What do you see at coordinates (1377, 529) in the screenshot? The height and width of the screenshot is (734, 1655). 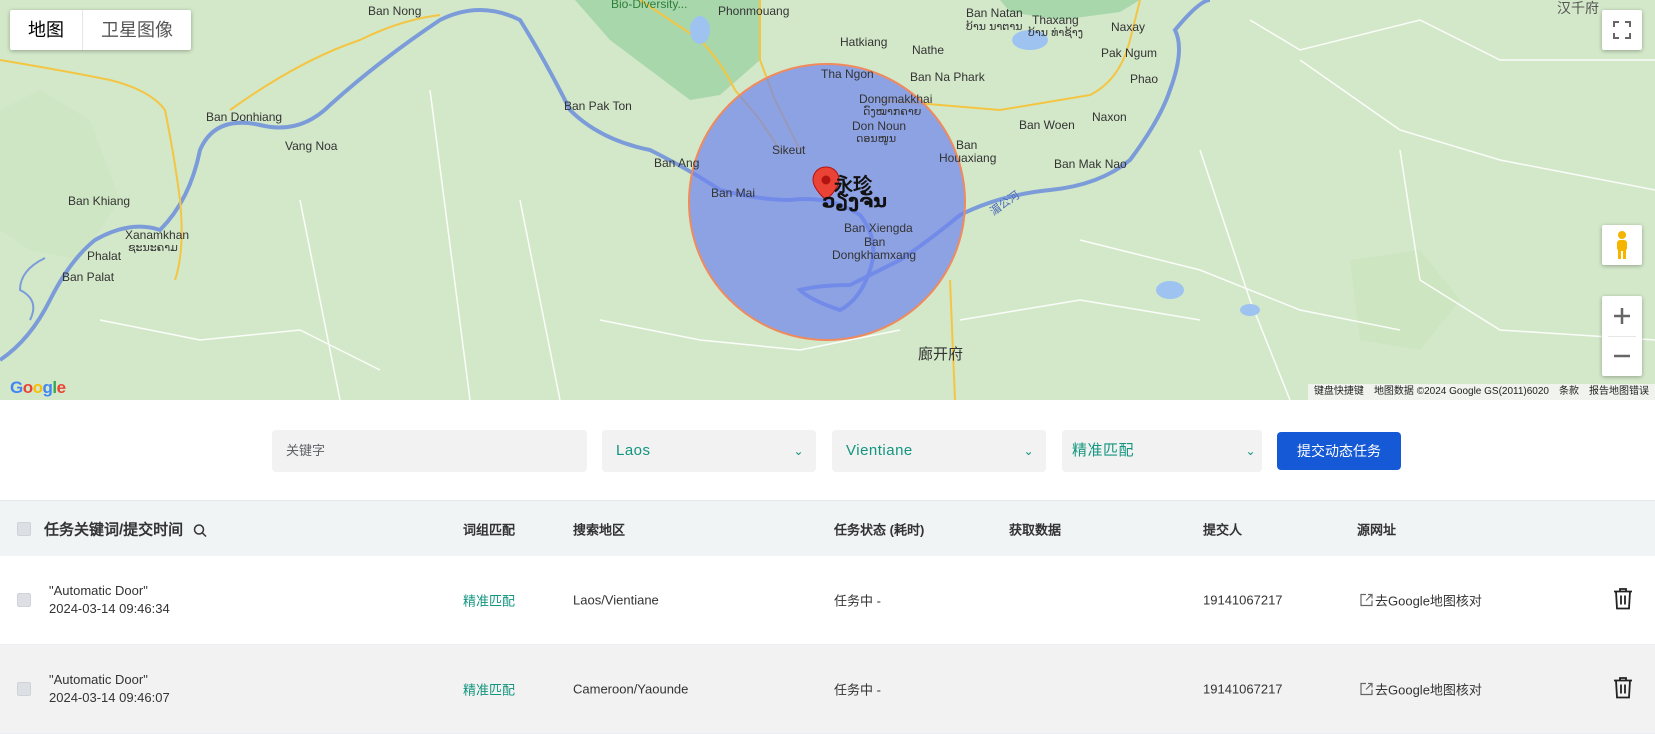 I see `header-source: 源网址` at bounding box center [1377, 529].